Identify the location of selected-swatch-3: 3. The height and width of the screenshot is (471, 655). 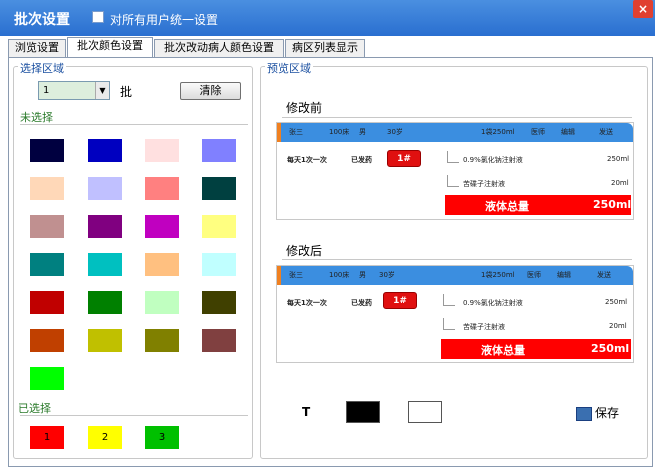
(162, 437).